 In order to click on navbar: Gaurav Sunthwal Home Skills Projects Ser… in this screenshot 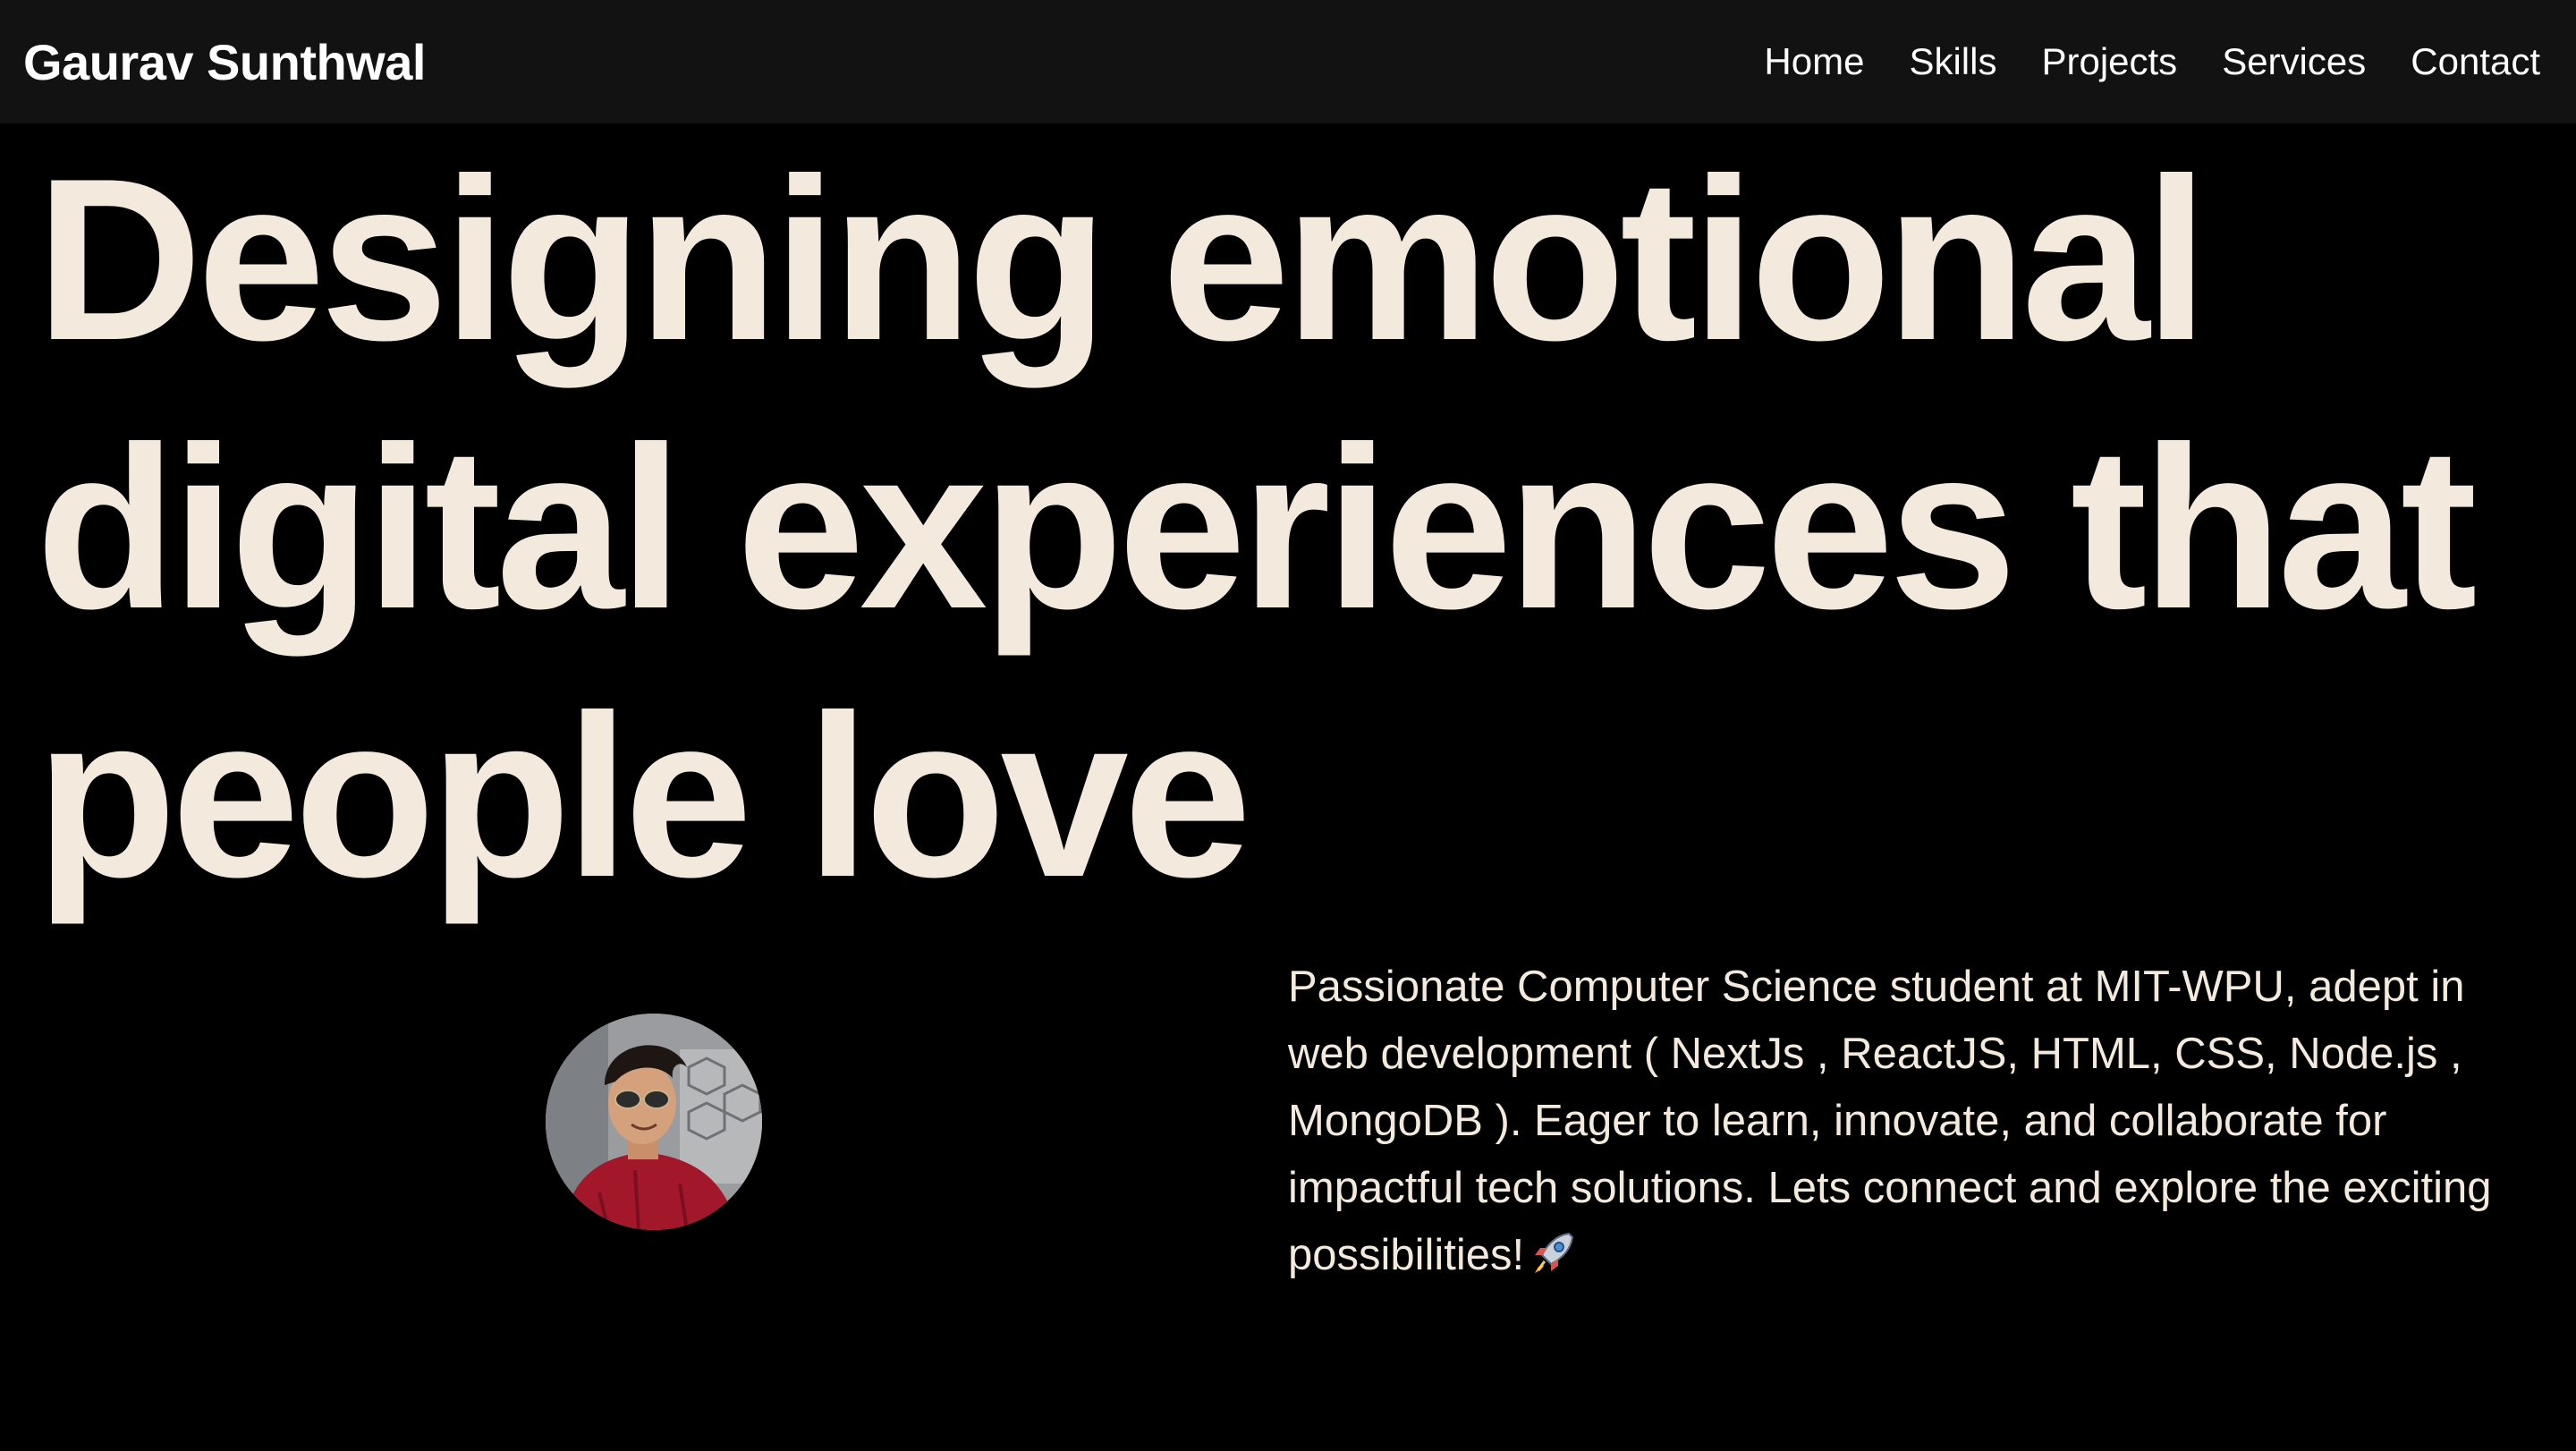, I will do `click(1288, 62)`.